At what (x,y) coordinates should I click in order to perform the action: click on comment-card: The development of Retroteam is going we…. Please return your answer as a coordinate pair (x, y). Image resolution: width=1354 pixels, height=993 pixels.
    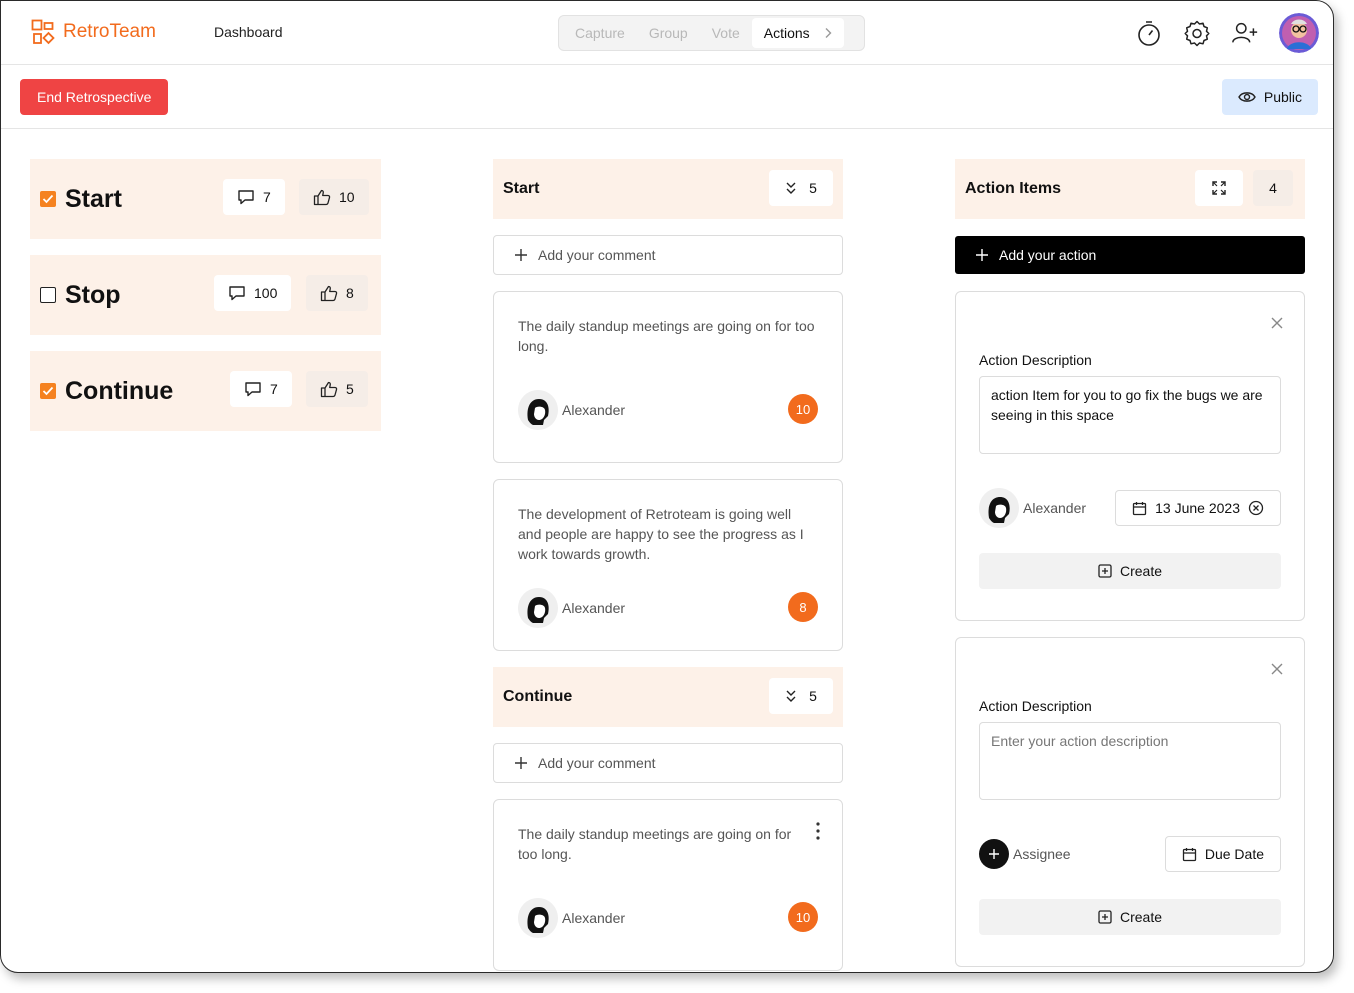
    Looking at the image, I should click on (668, 565).